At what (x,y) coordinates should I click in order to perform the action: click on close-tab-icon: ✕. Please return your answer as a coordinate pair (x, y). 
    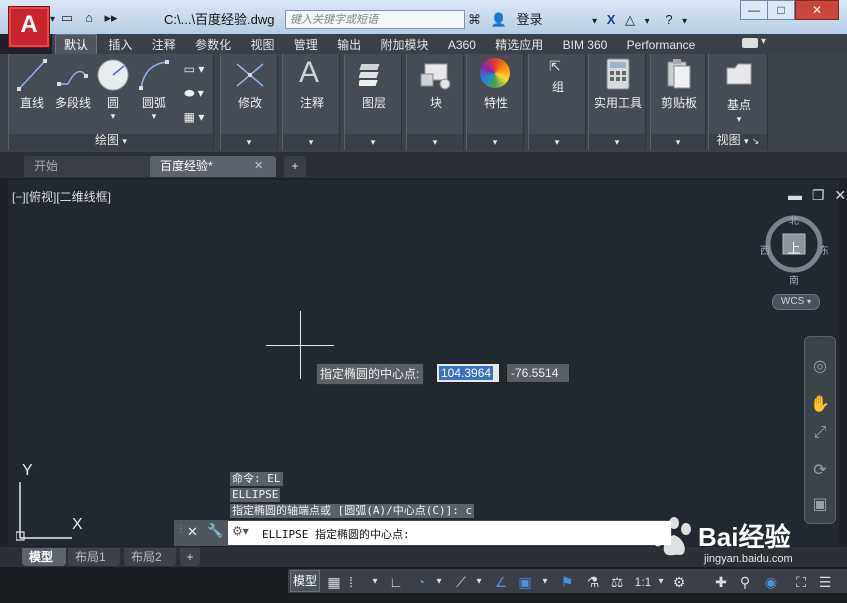
    Looking at the image, I should click on (258, 165).